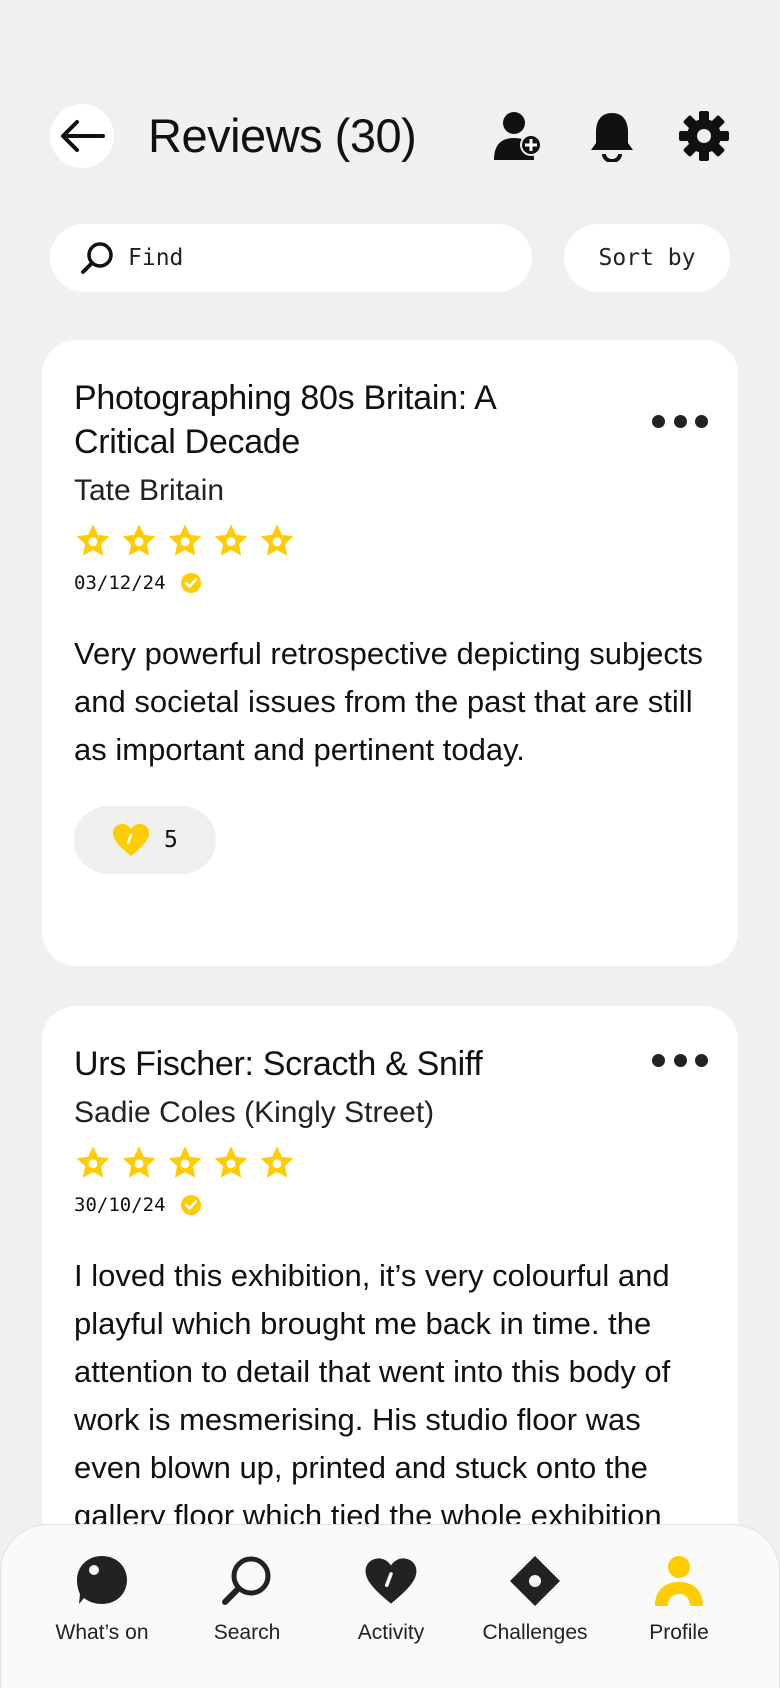 This screenshot has height=1688, width=780. I want to click on person-icon, so click(679, 1581).